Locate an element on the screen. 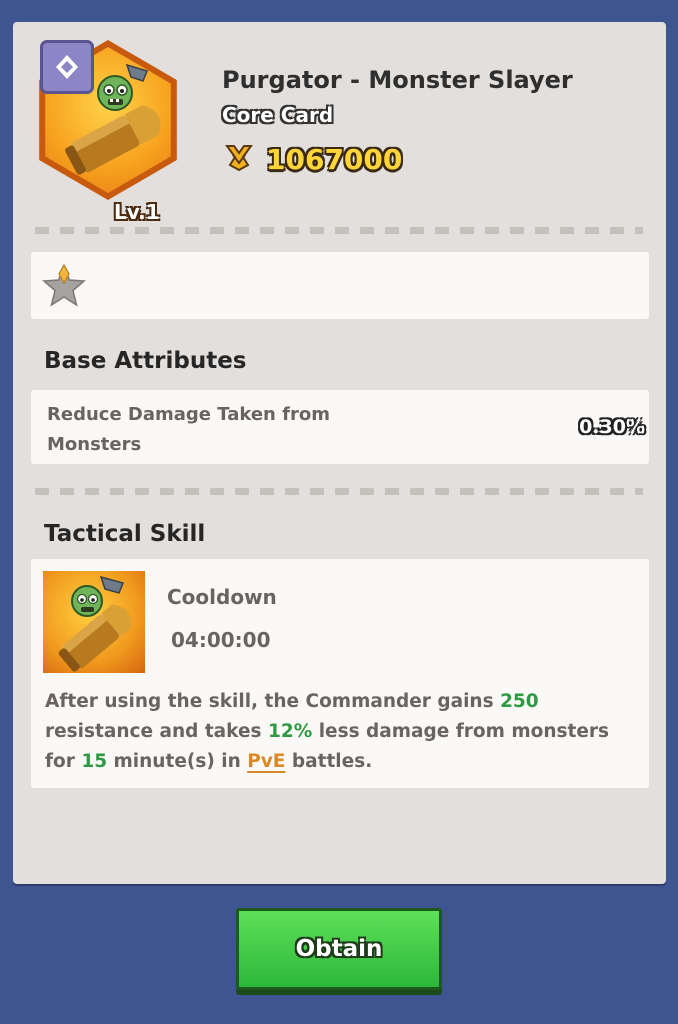 The width and height of the screenshot is (678, 1024). cooldown-label: Cooldown is located at coordinates (222, 597).